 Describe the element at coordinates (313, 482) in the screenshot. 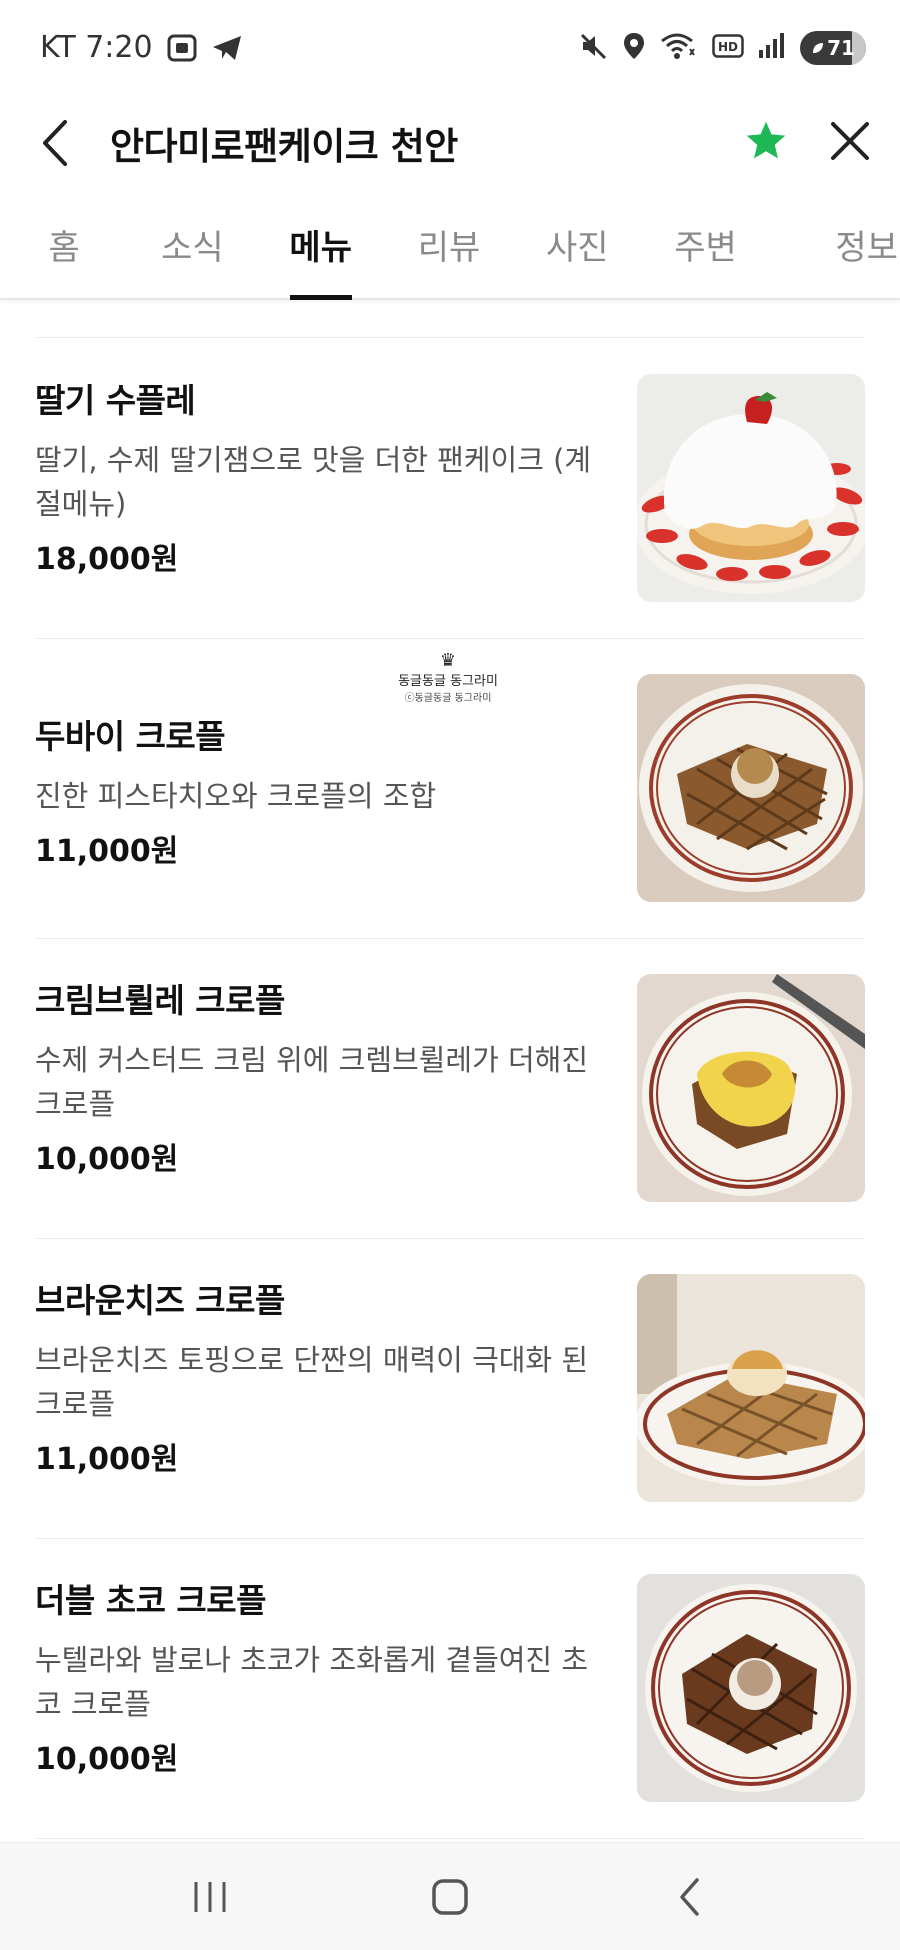

I see `menu-item-description: 딸기, 수제 딸기잼으로 맛을 더한 팬케이크 (계절메뉴)` at that location.